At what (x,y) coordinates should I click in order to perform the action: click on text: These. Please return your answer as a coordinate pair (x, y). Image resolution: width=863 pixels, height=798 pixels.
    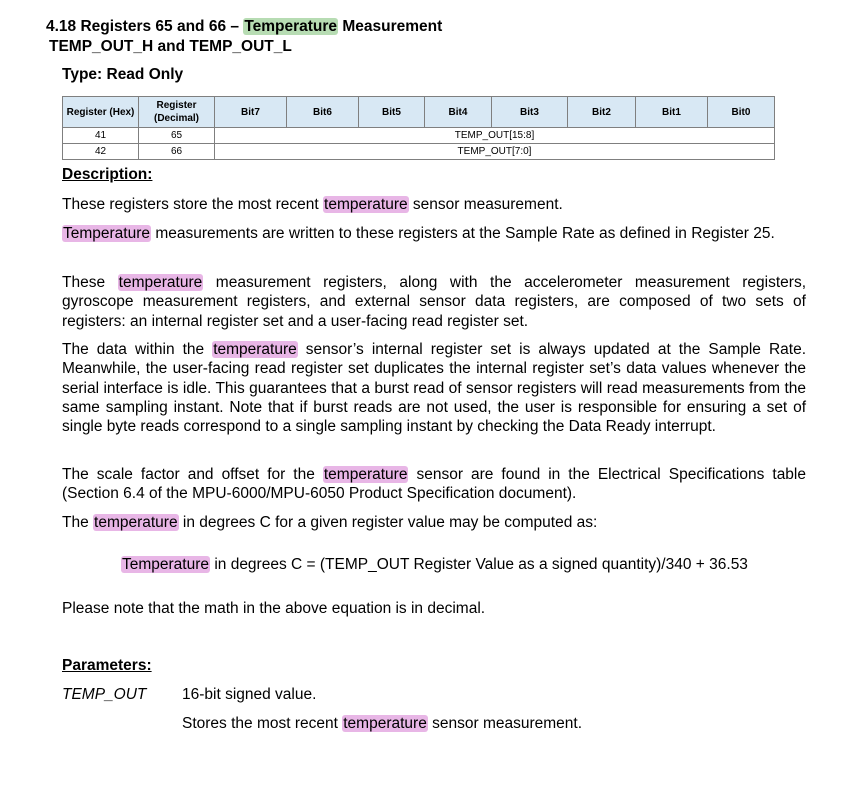
    Looking at the image, I should click on (90, 282).